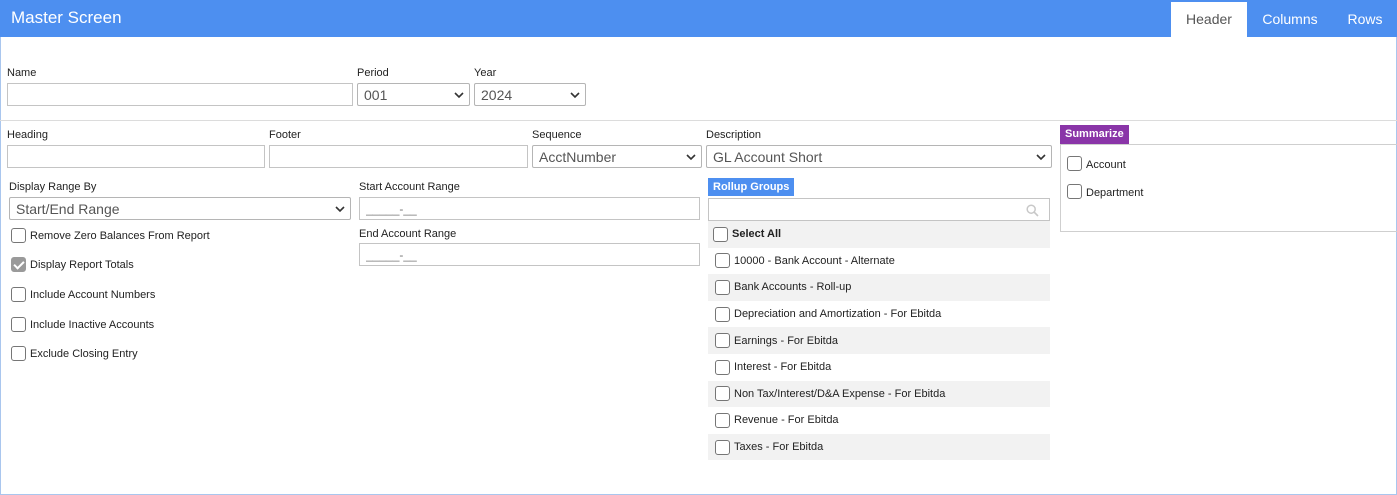  Describe the element at coordinates (376, 95) in the screenshot. I see `period-value: 001` at that location.